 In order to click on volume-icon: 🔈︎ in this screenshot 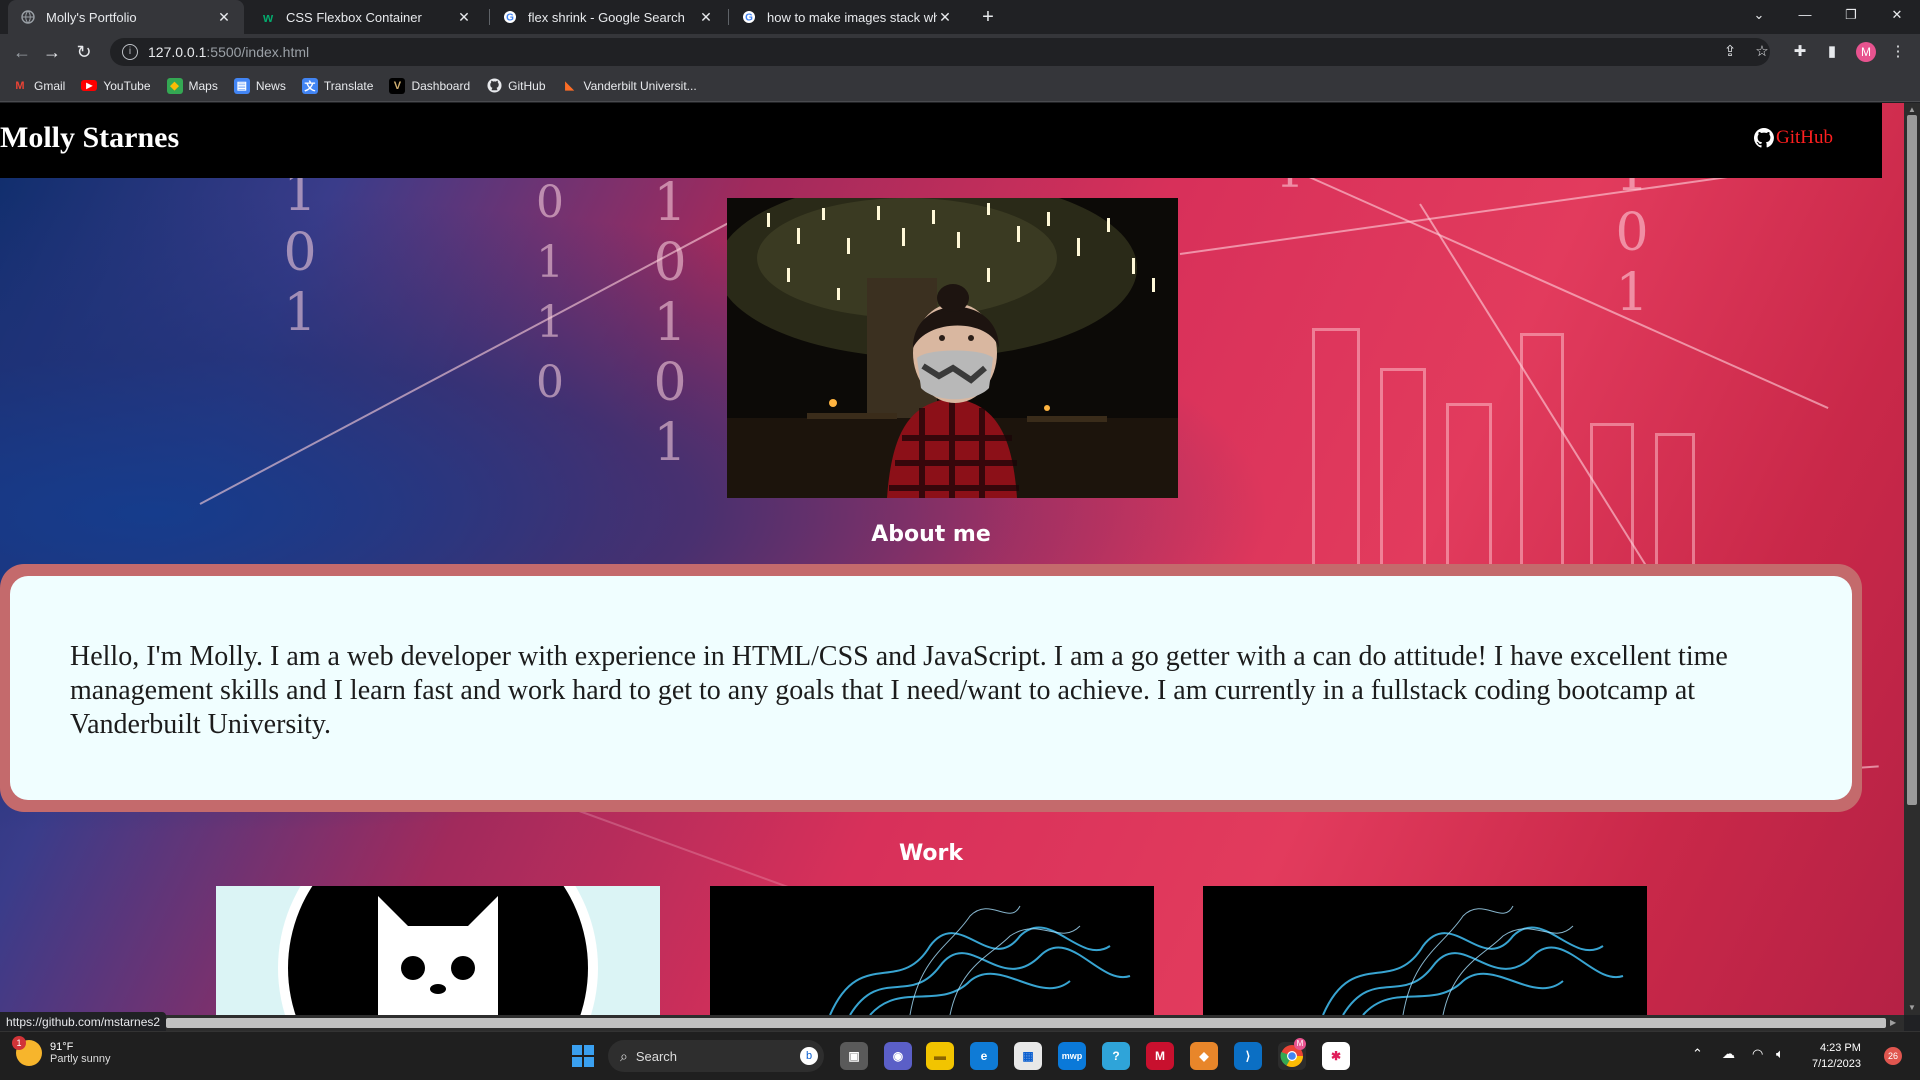, I will do `click(1780, 1054)`.